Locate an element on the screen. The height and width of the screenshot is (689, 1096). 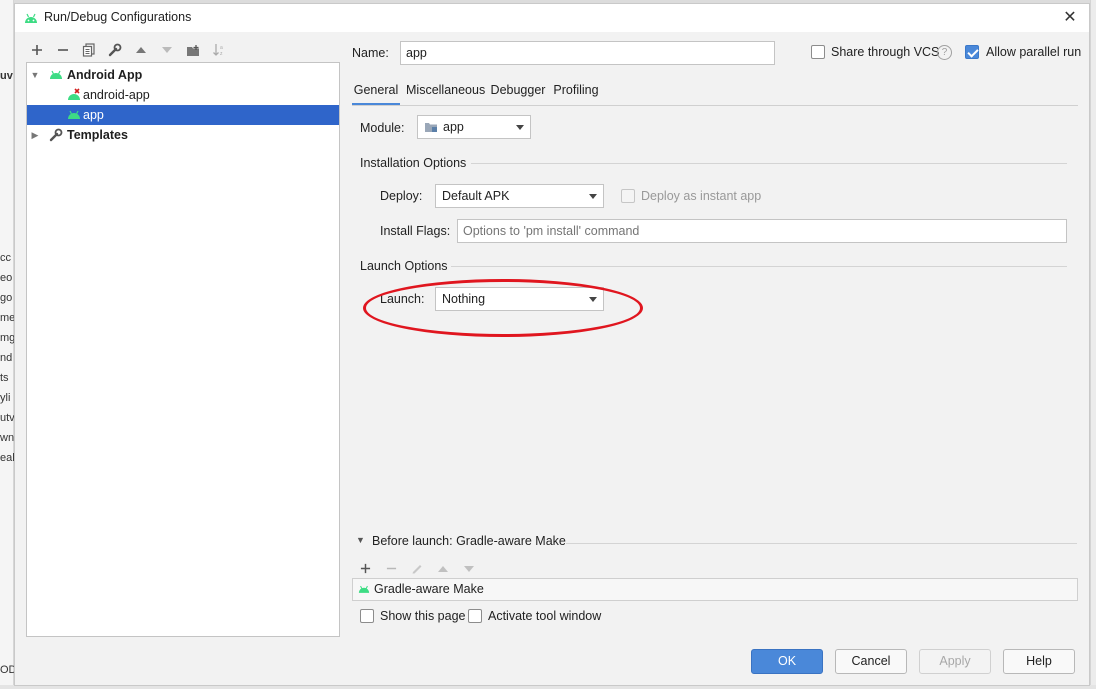
svg-text: z is located at coordinates (221, 54).